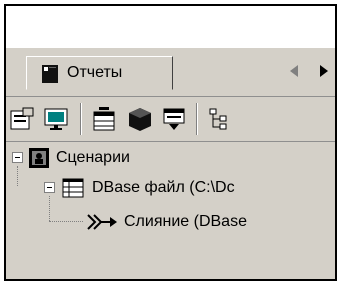  I want to click on scenario-icon, so click(39, 158).